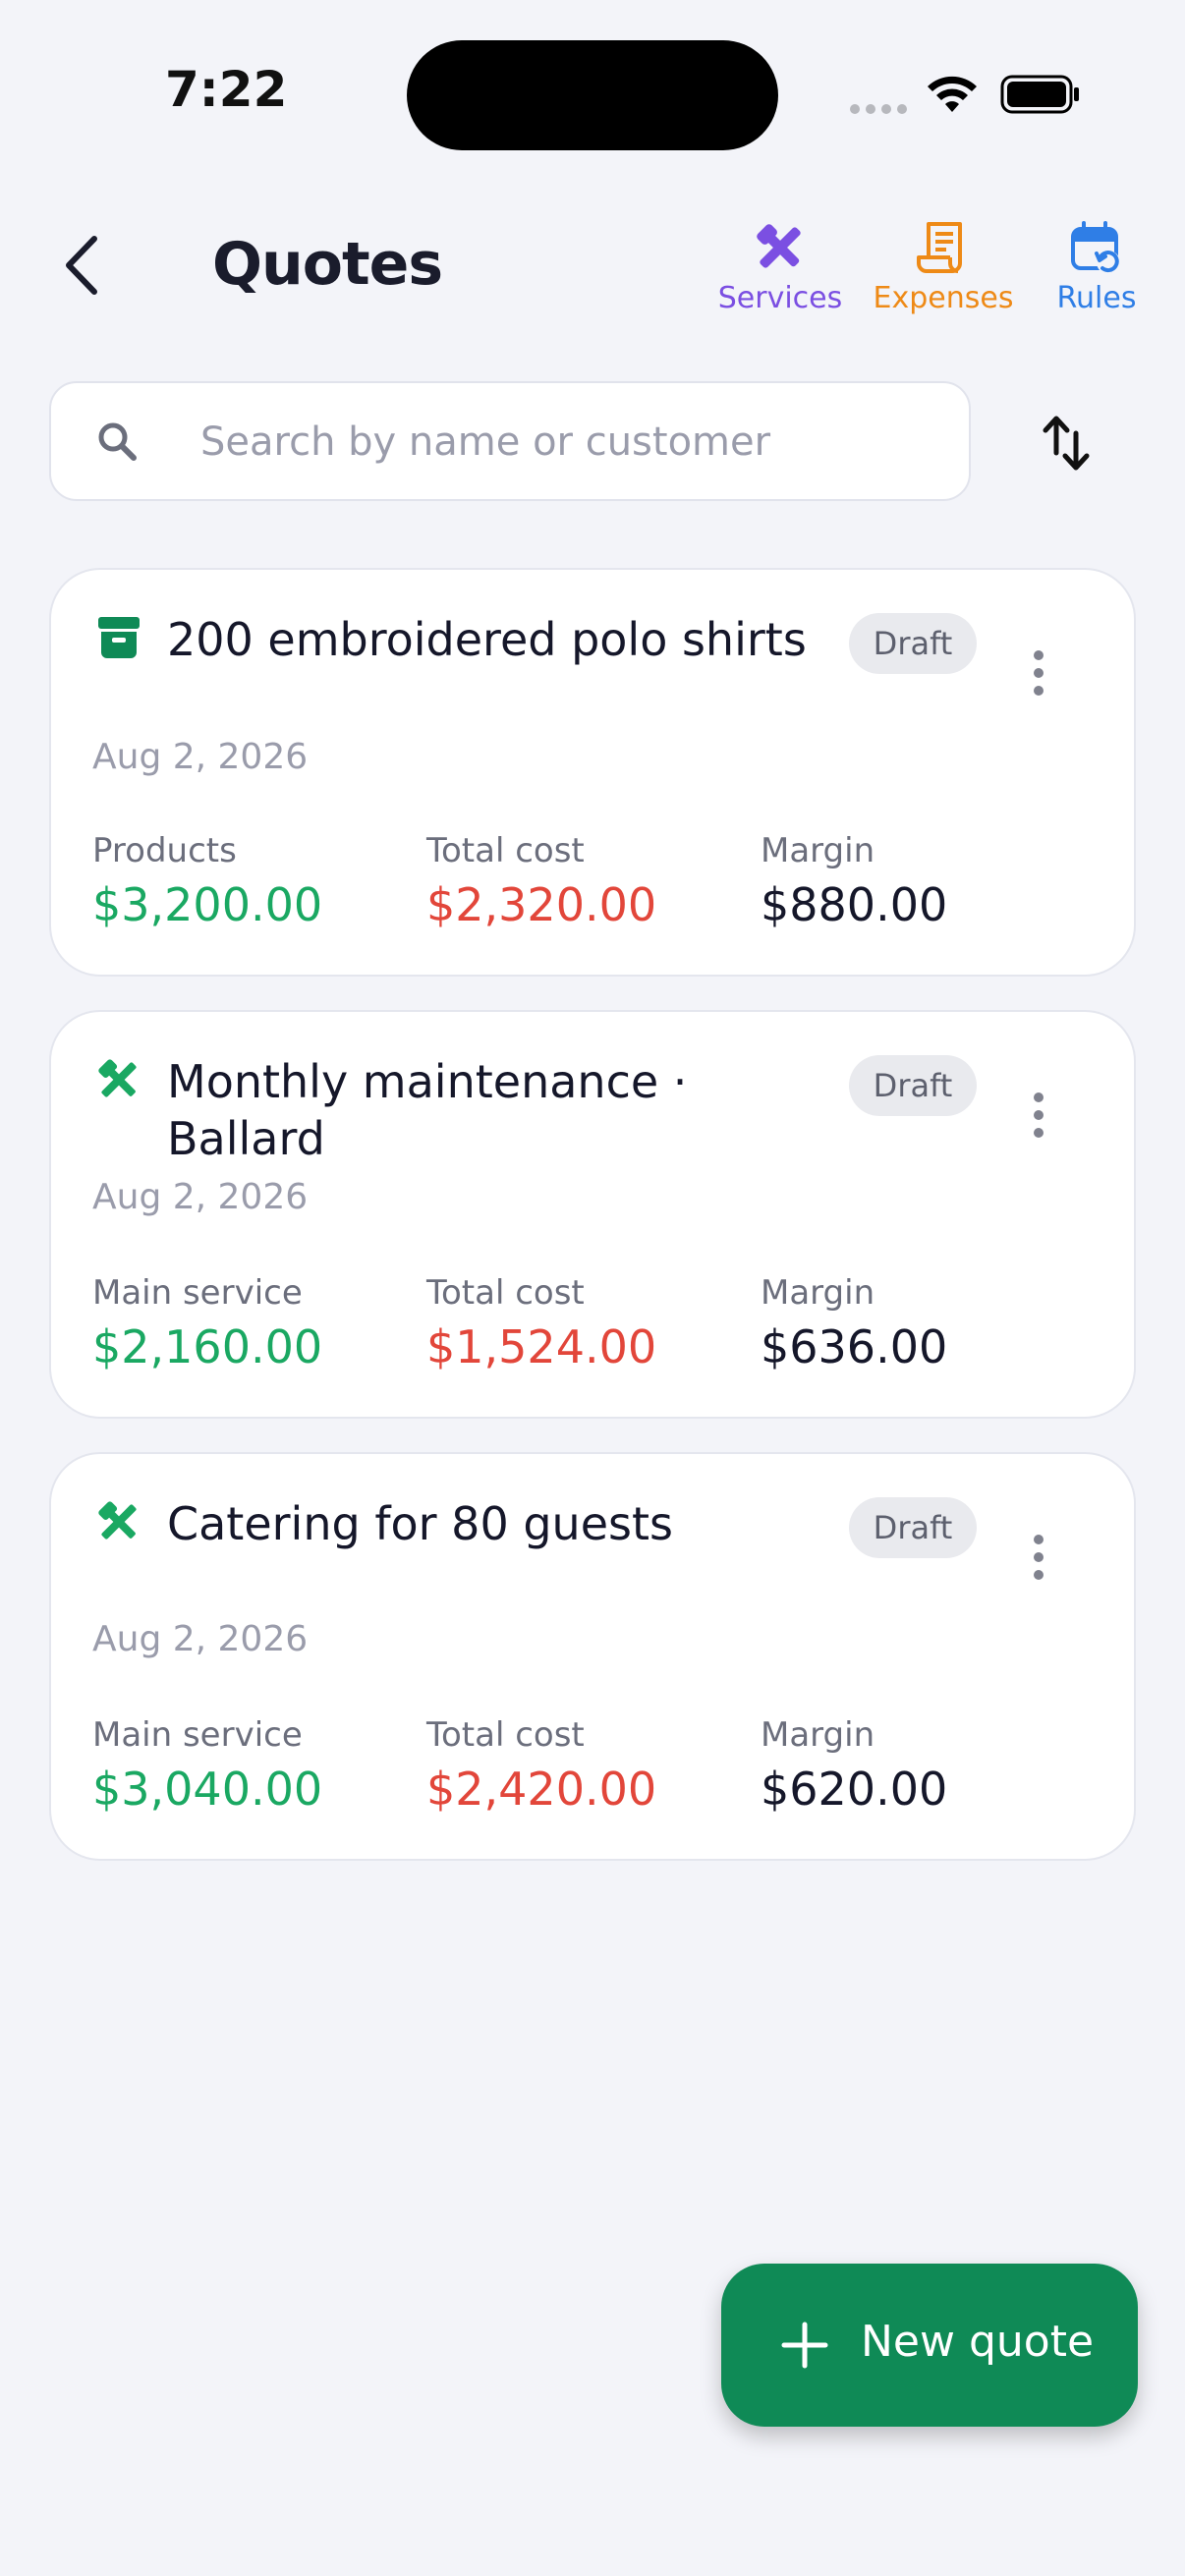  Describe the element at coordinates (542, 1789) in the screenshot. I see `metric-value: $2,420.00` at that location.